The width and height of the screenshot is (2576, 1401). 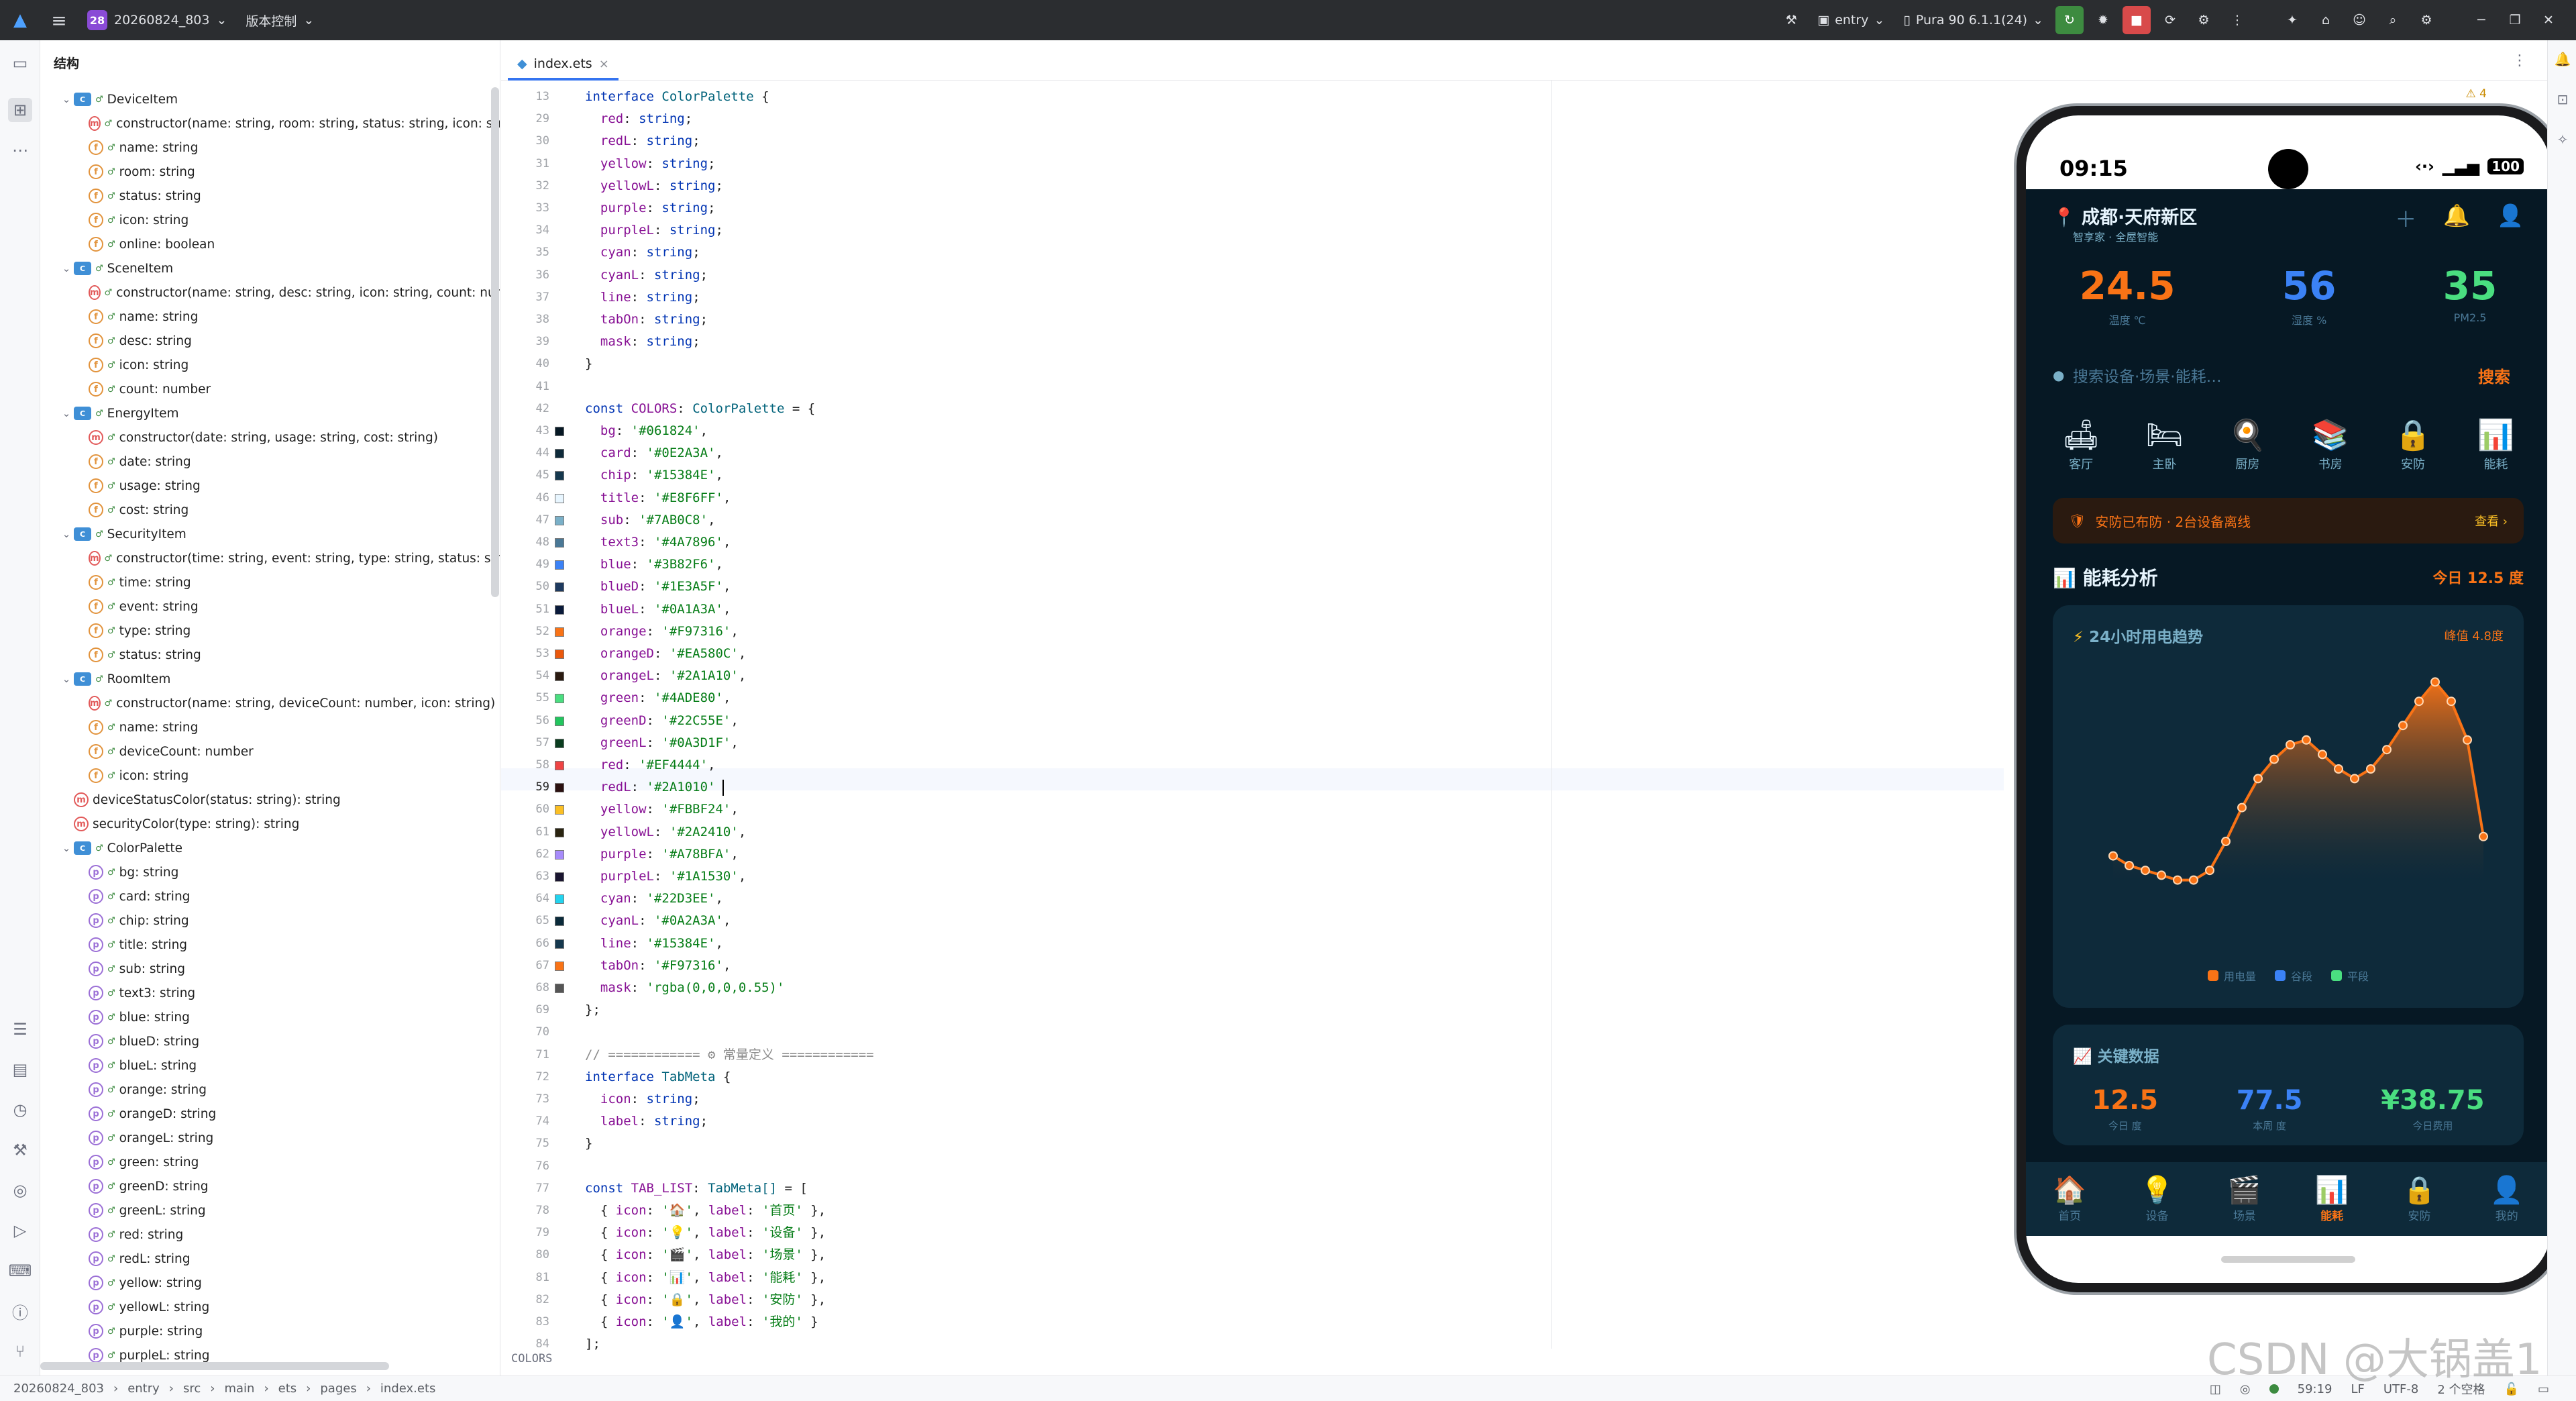 What do you see at coordinates (658, 698) in the screenshot?
I see `code-line: green: '#4ADE80',` at bounding box center [658, 698].